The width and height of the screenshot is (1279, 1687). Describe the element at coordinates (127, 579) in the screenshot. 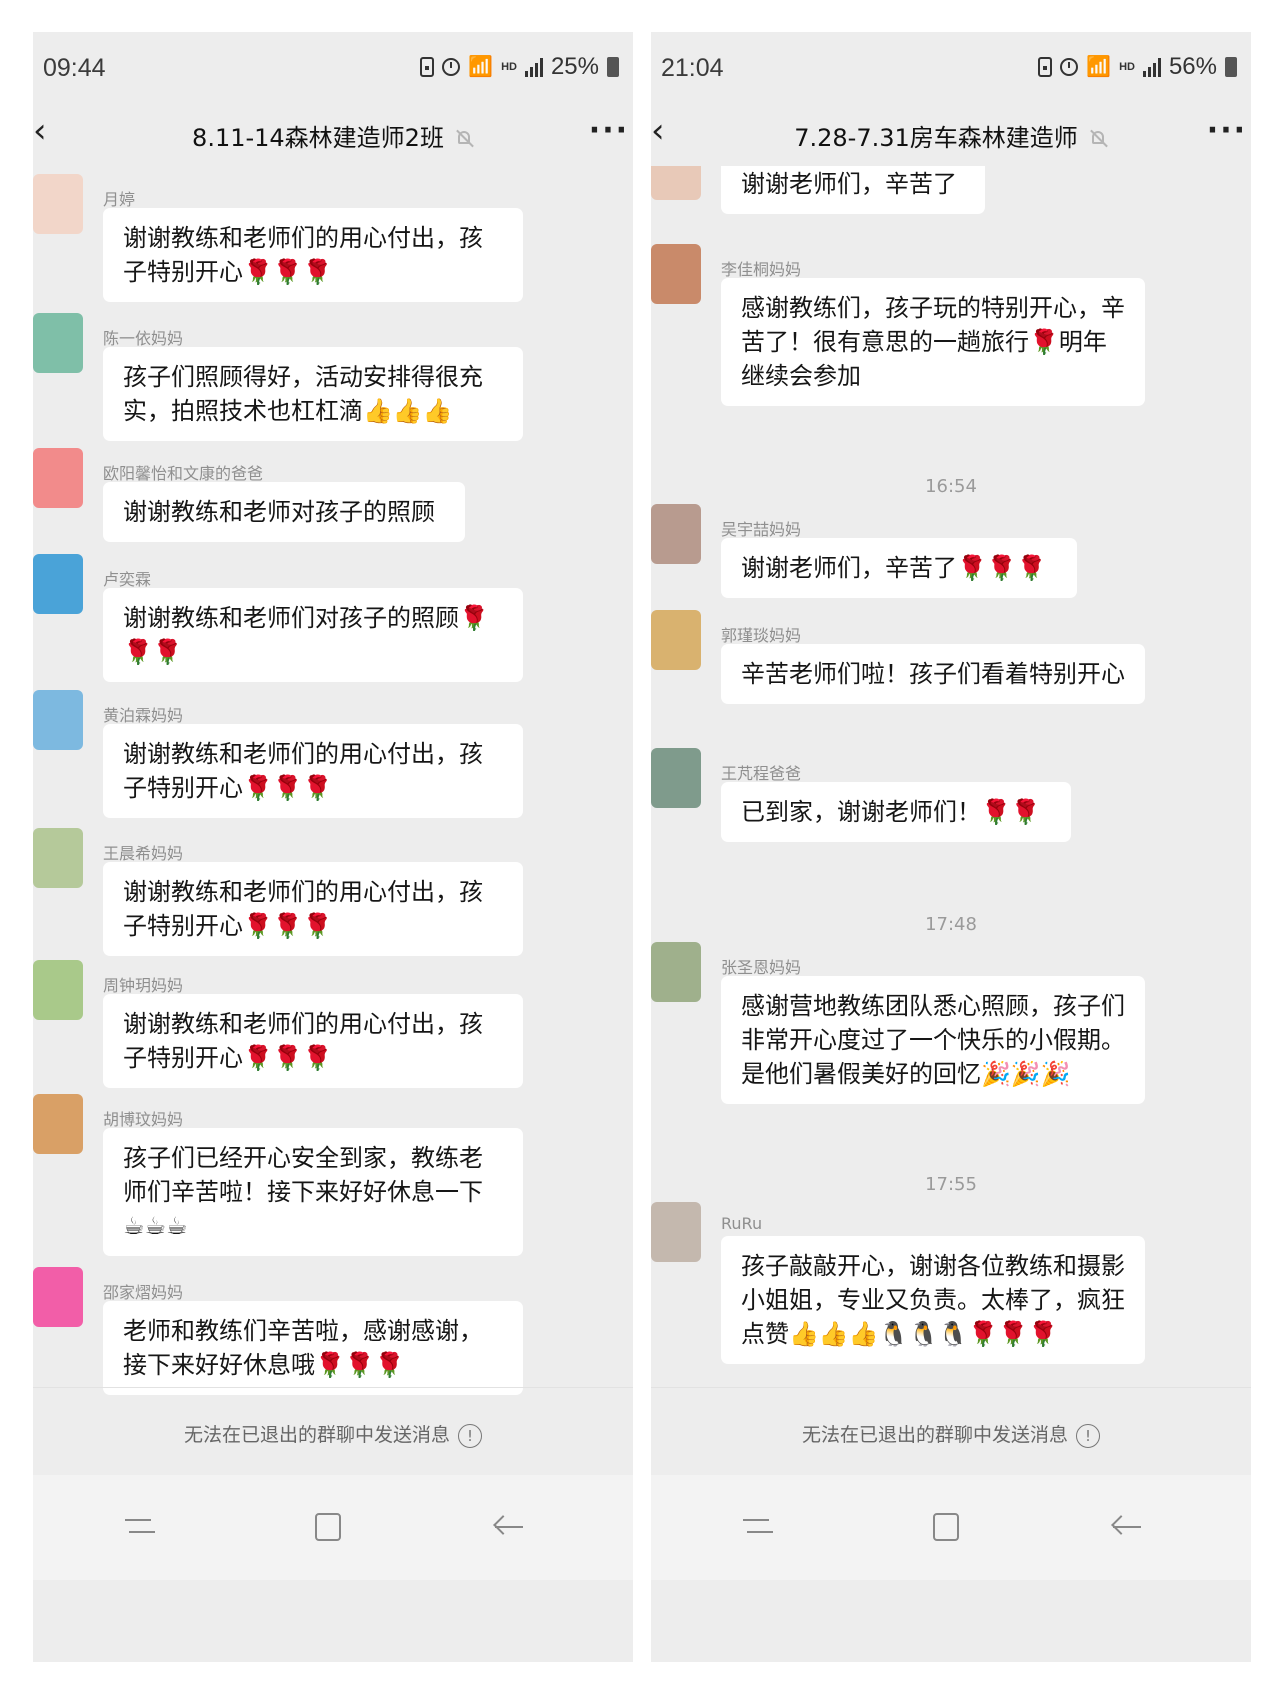

I see `sender-name: 卢奕霖` at that location.